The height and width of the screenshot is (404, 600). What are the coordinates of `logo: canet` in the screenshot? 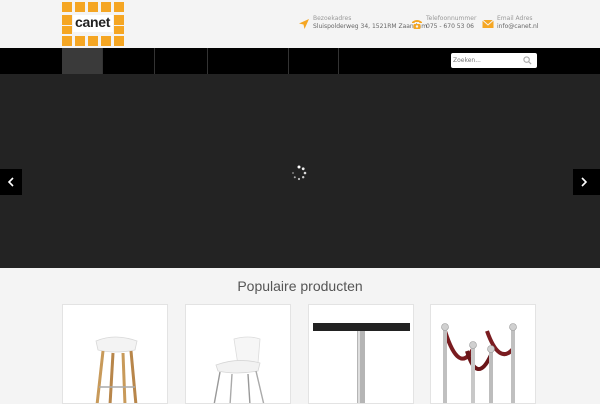 It's located at (93, 24).